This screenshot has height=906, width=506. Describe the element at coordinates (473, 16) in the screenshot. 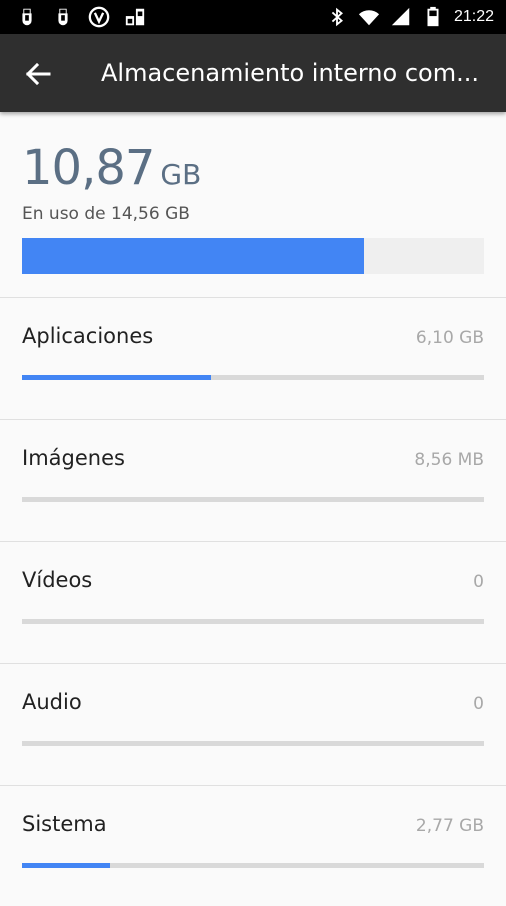

I see `status-time: 21:22` at that location.